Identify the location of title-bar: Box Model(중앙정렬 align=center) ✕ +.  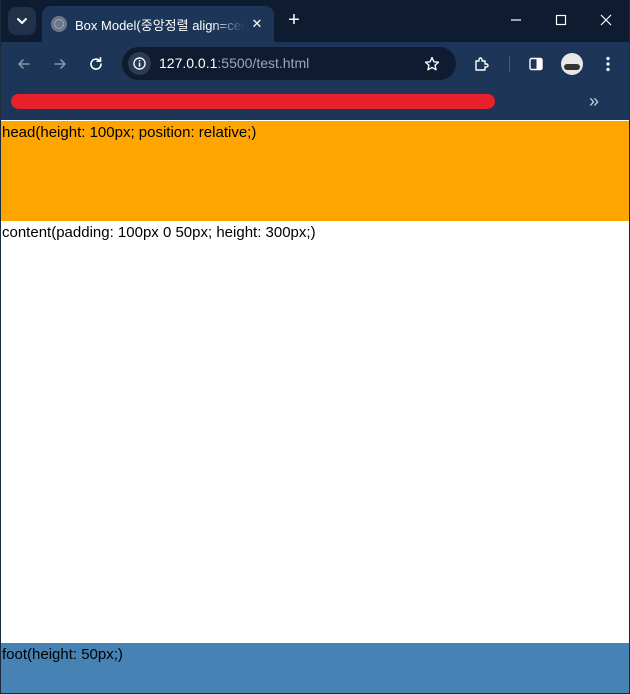
(315, 21).